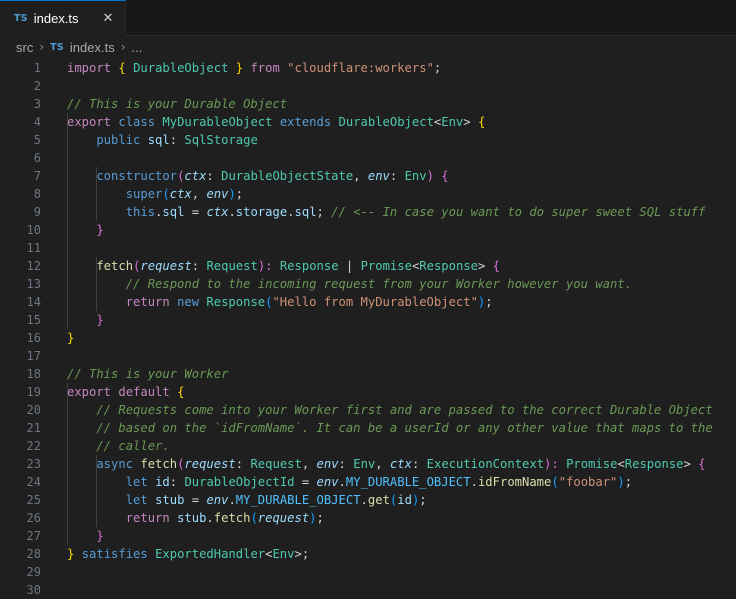 The height and width of the screenshot is (599, 736). Describe the element at coordinates (368, 320) in the screenshot. I see `code-line: 15 }` at that location.